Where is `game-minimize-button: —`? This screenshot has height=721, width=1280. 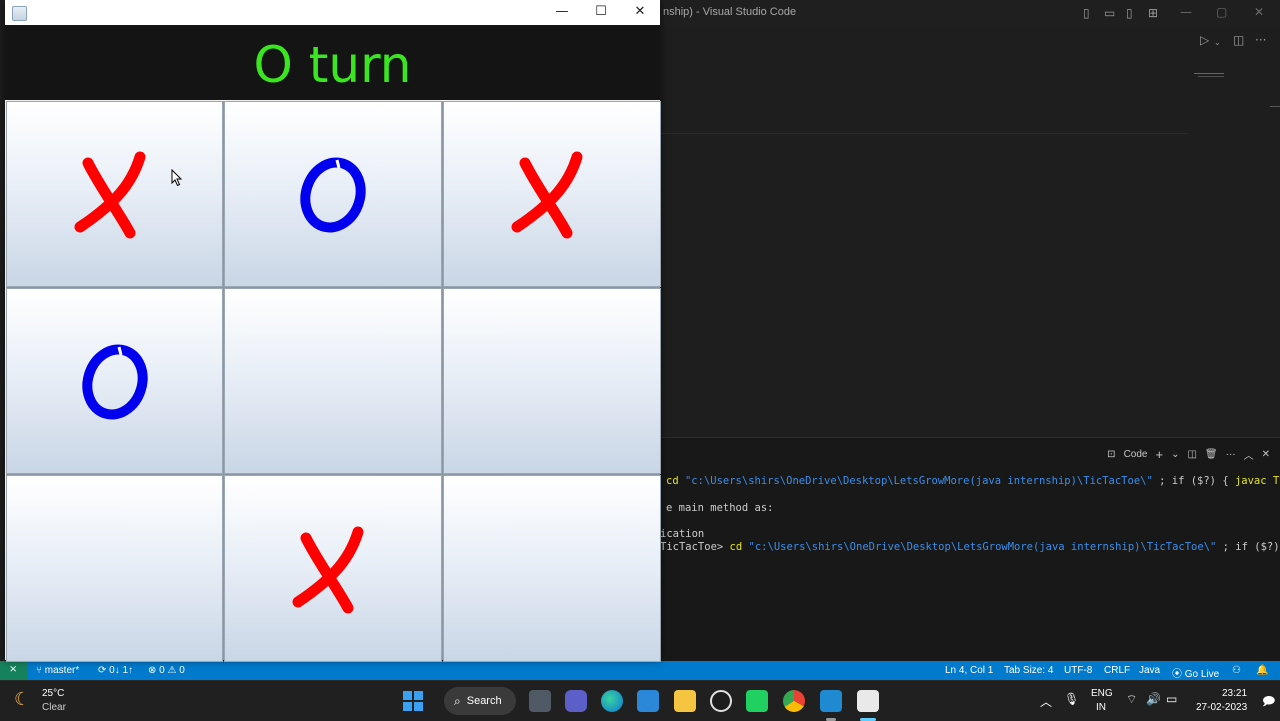 game-minimize-button: — is located at coordinates (562, 11).